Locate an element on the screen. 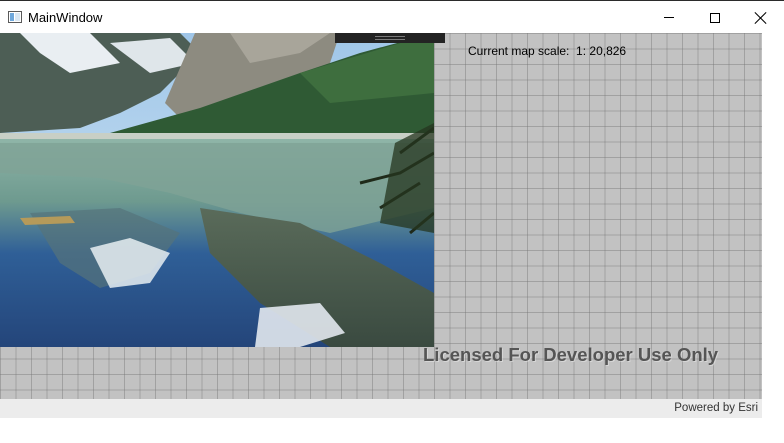  minimize-icon is located at coordinates (669, 17).